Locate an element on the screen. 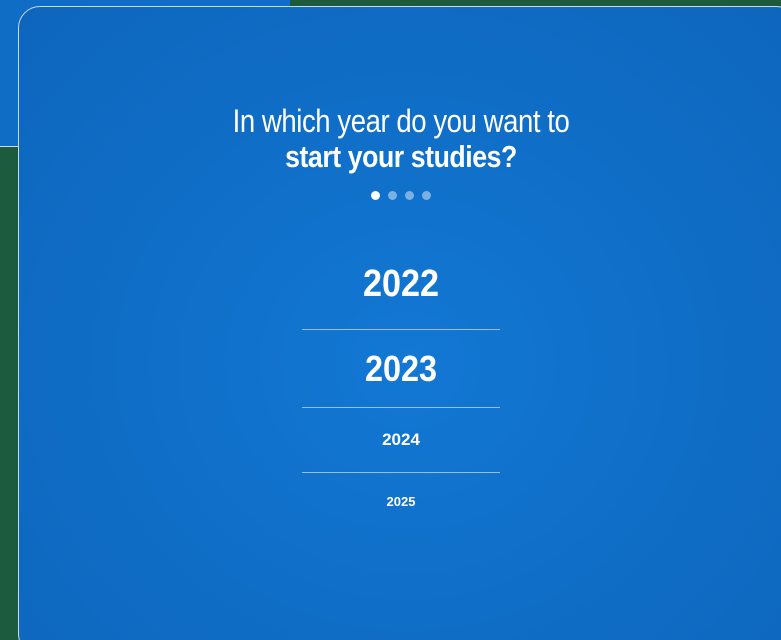  question-line-1: In which year do you want to is located at coordinates (401, 121).